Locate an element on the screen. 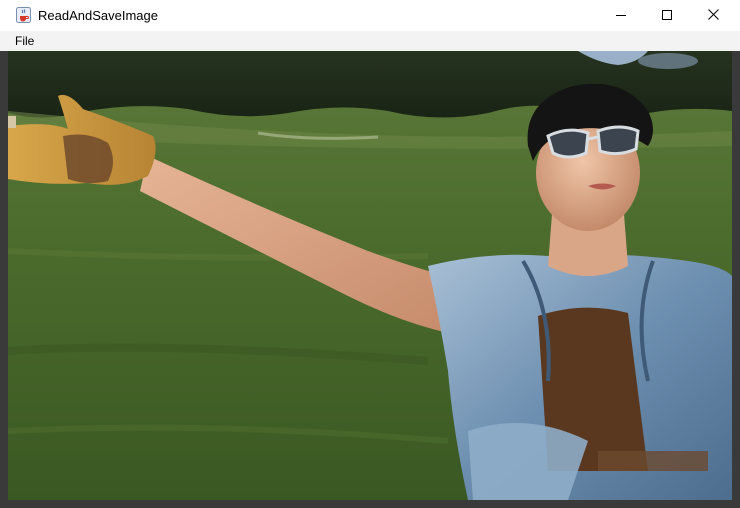  java-cup-icon is located at coordinates (23, 15).